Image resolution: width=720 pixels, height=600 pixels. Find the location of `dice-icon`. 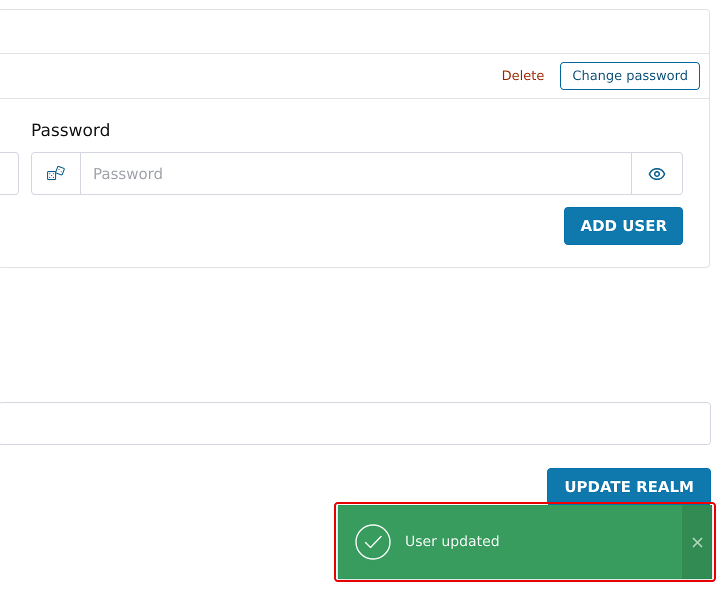

dice-icon is located at coordinates (56, 173).